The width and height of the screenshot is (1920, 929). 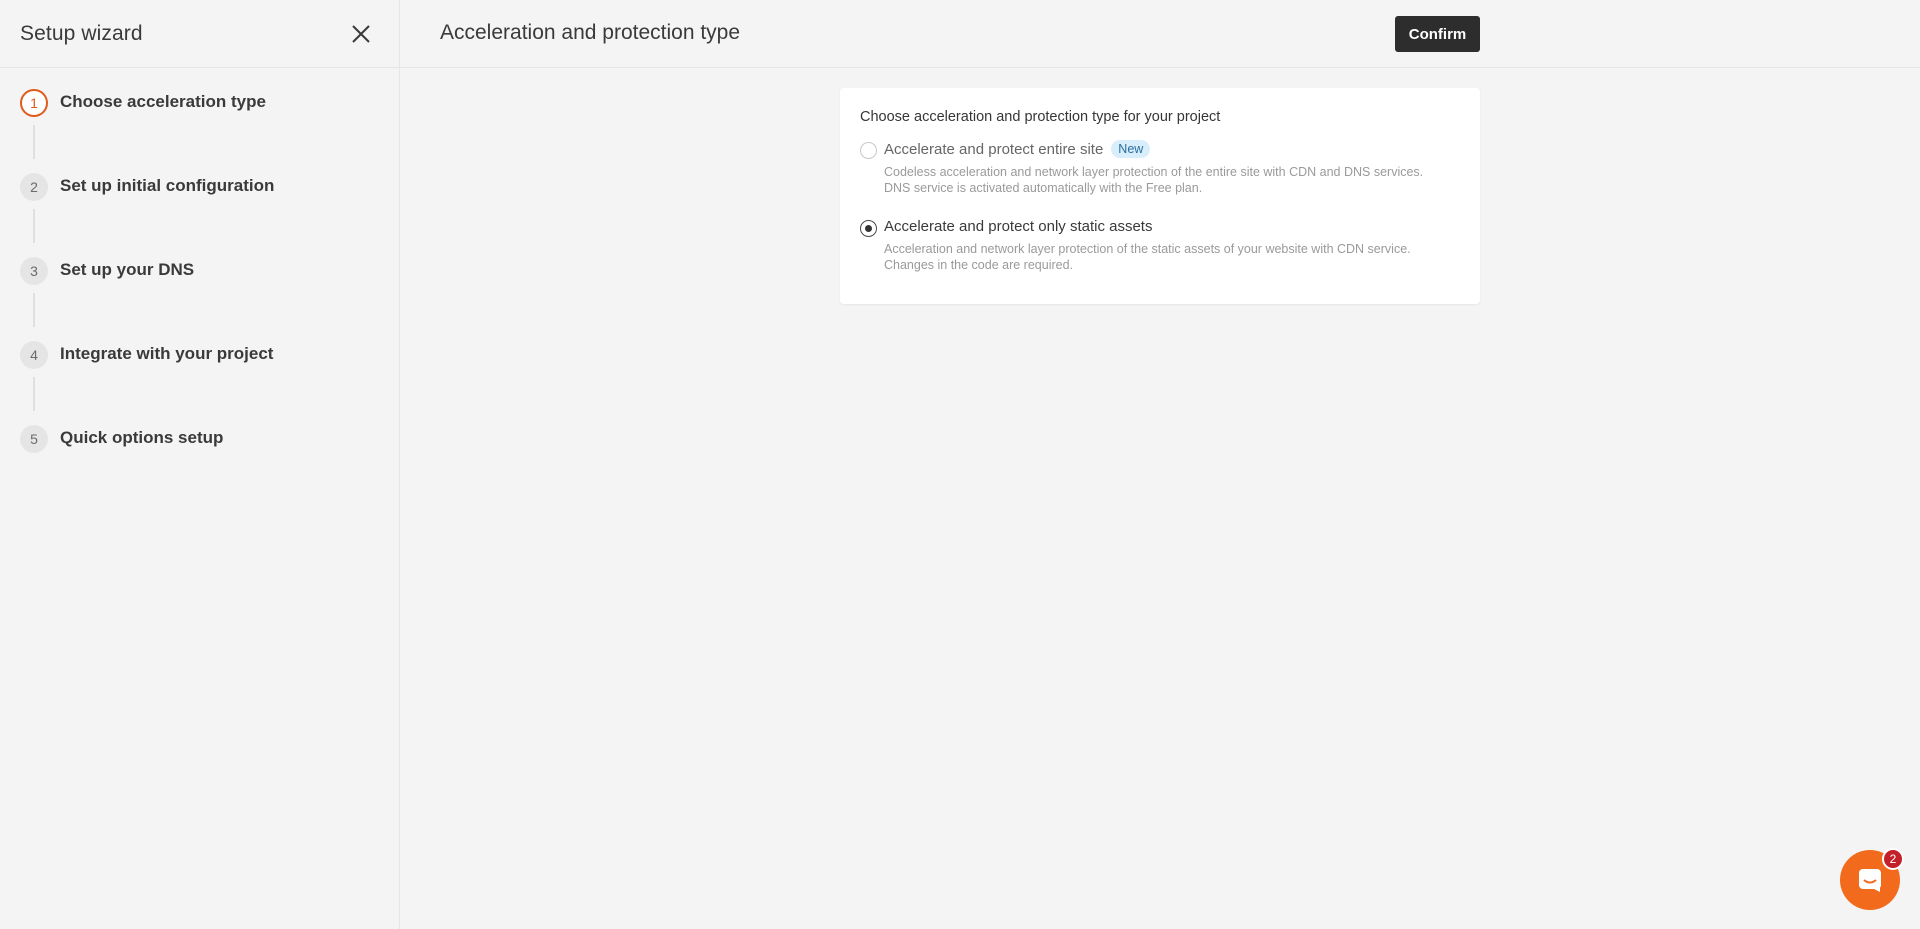 I want to click on step-choose-acceleration-type: 1 Choose acceleration type, so click(x=199, y=129).